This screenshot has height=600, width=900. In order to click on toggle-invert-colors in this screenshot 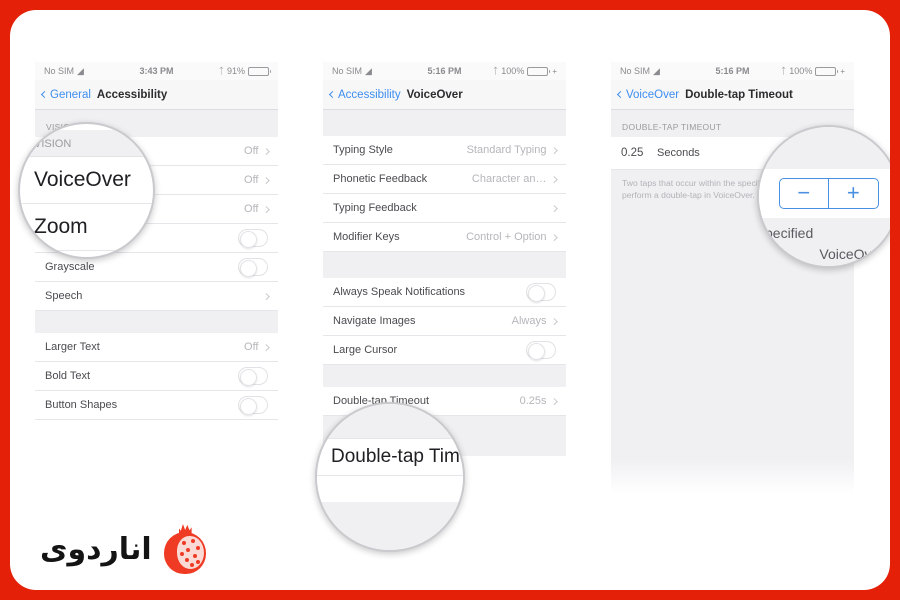, I will do `click(253, 238)`.